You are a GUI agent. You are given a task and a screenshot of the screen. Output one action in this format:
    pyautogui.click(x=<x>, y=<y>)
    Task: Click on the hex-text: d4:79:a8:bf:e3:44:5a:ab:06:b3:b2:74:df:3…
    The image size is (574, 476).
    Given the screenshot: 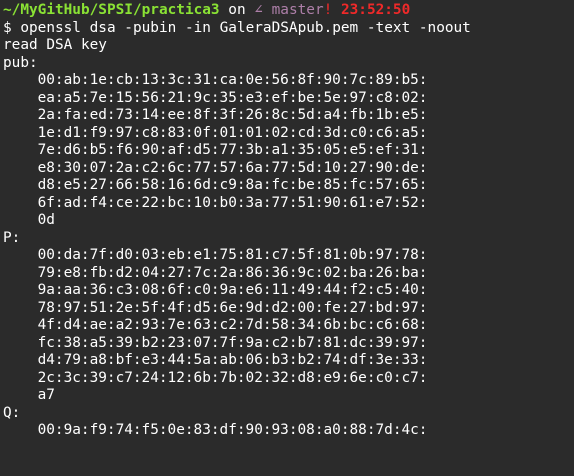 What is the action you would take?
    pyautogui.click(x=232, y=360)
    